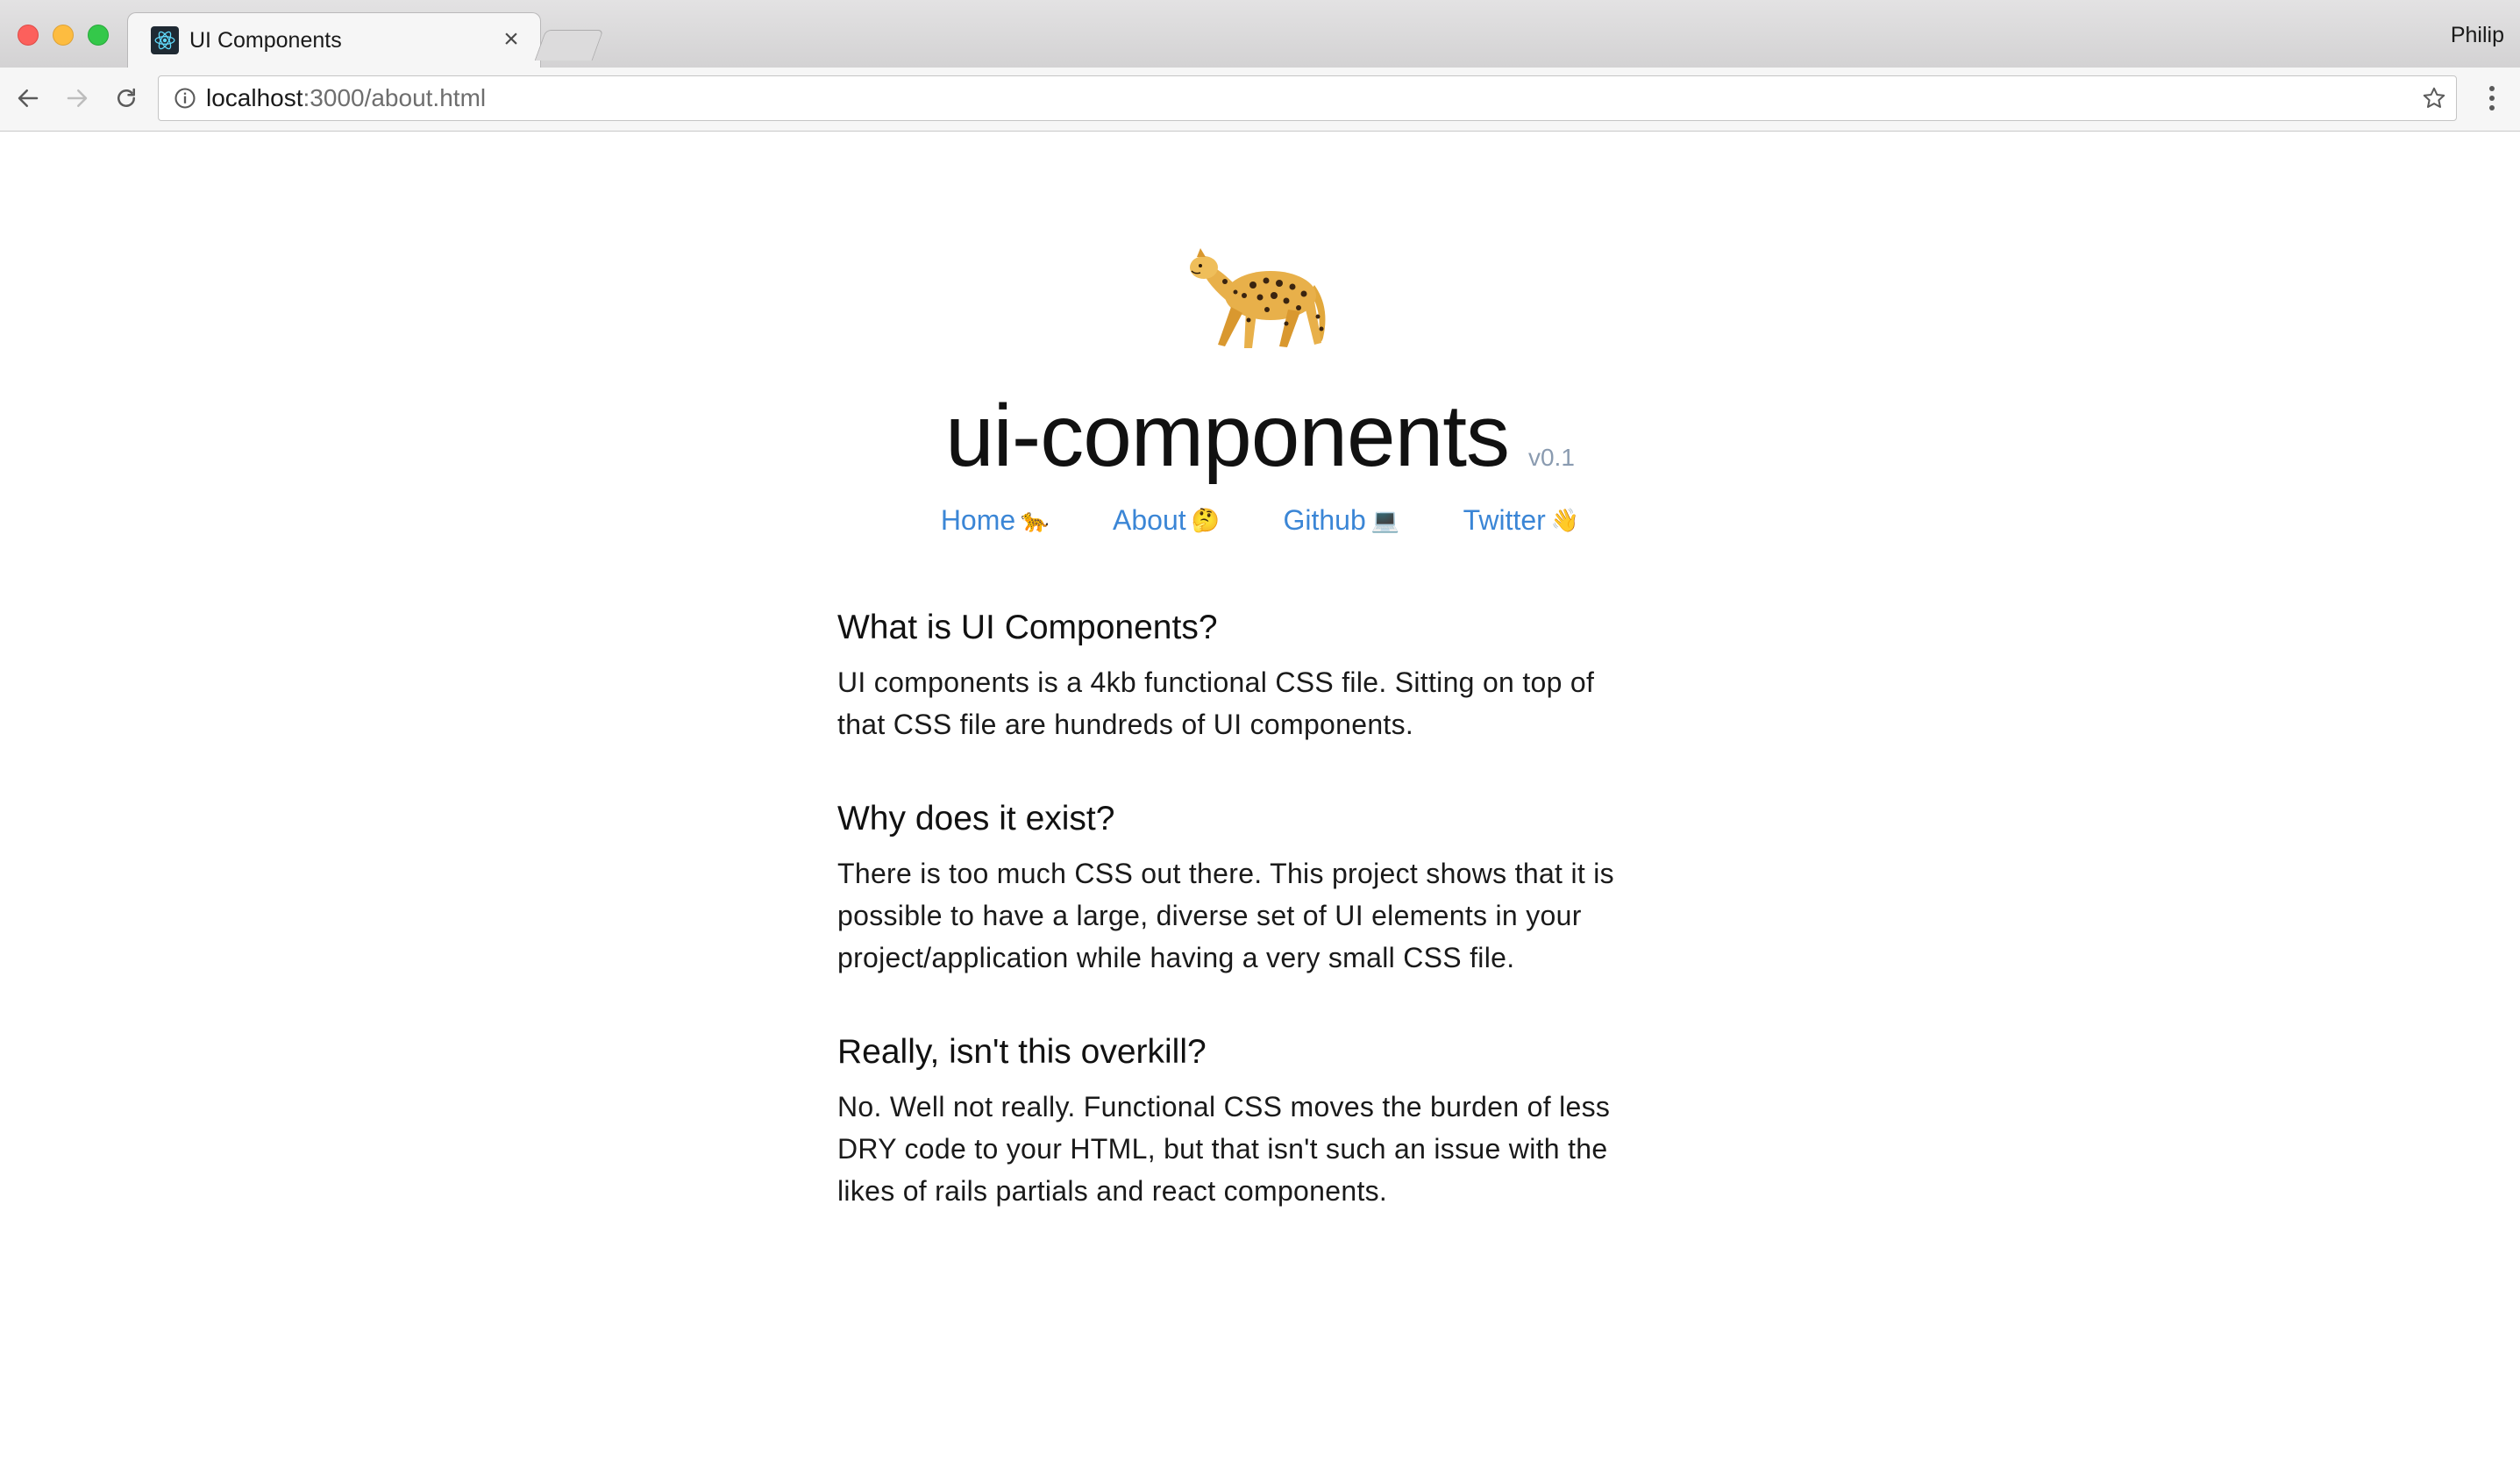  What do you see at coordinates (1205, 520) in the screenshot?
I see `thinking-face-emoji-icon: 🤔` at bounding box center [1205, 520].